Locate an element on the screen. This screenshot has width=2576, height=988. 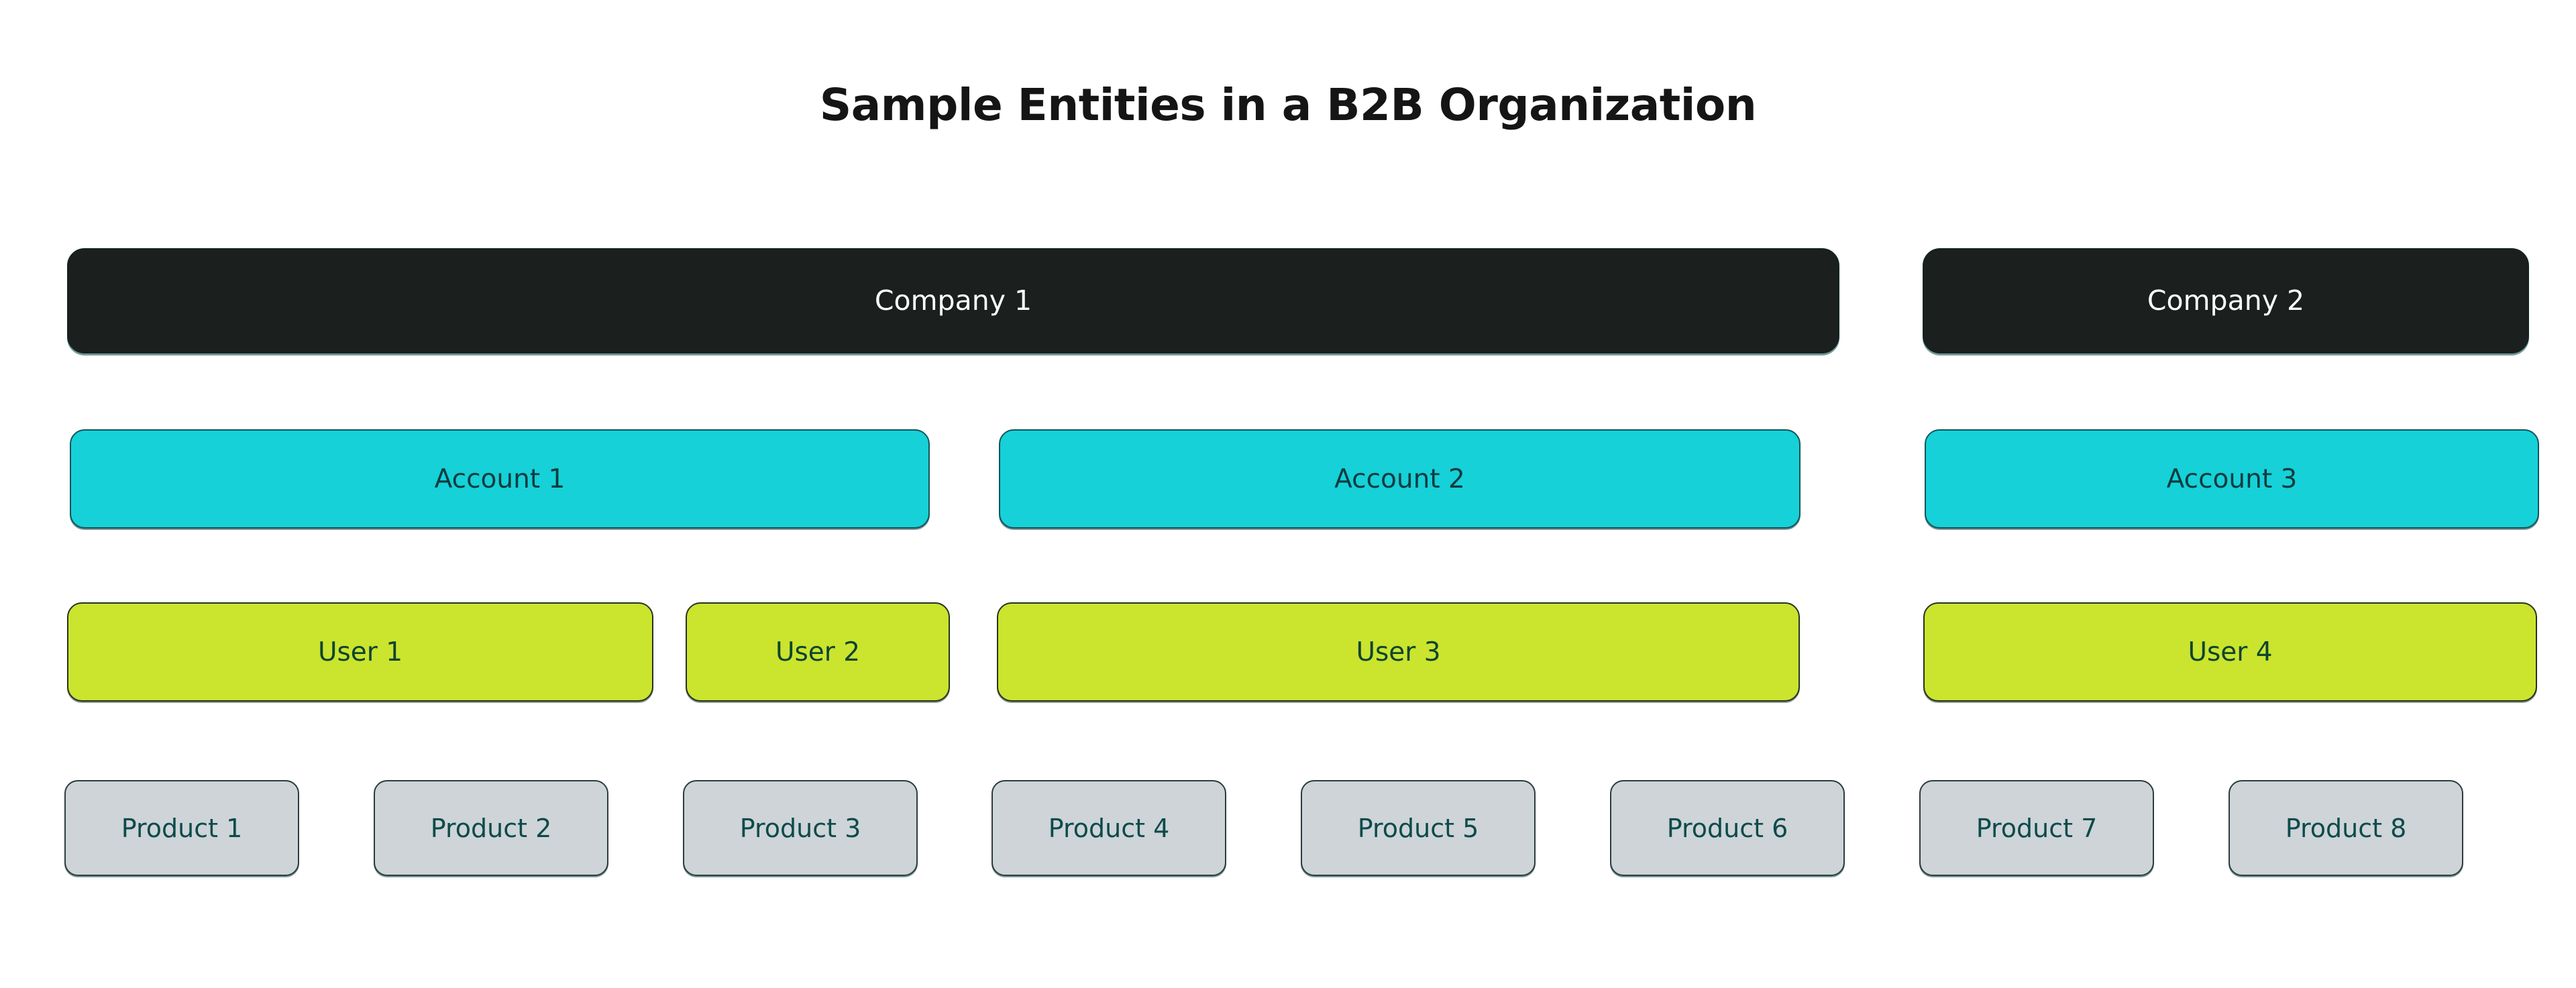
user-node: User 2 is located at coordinates (818, 652).